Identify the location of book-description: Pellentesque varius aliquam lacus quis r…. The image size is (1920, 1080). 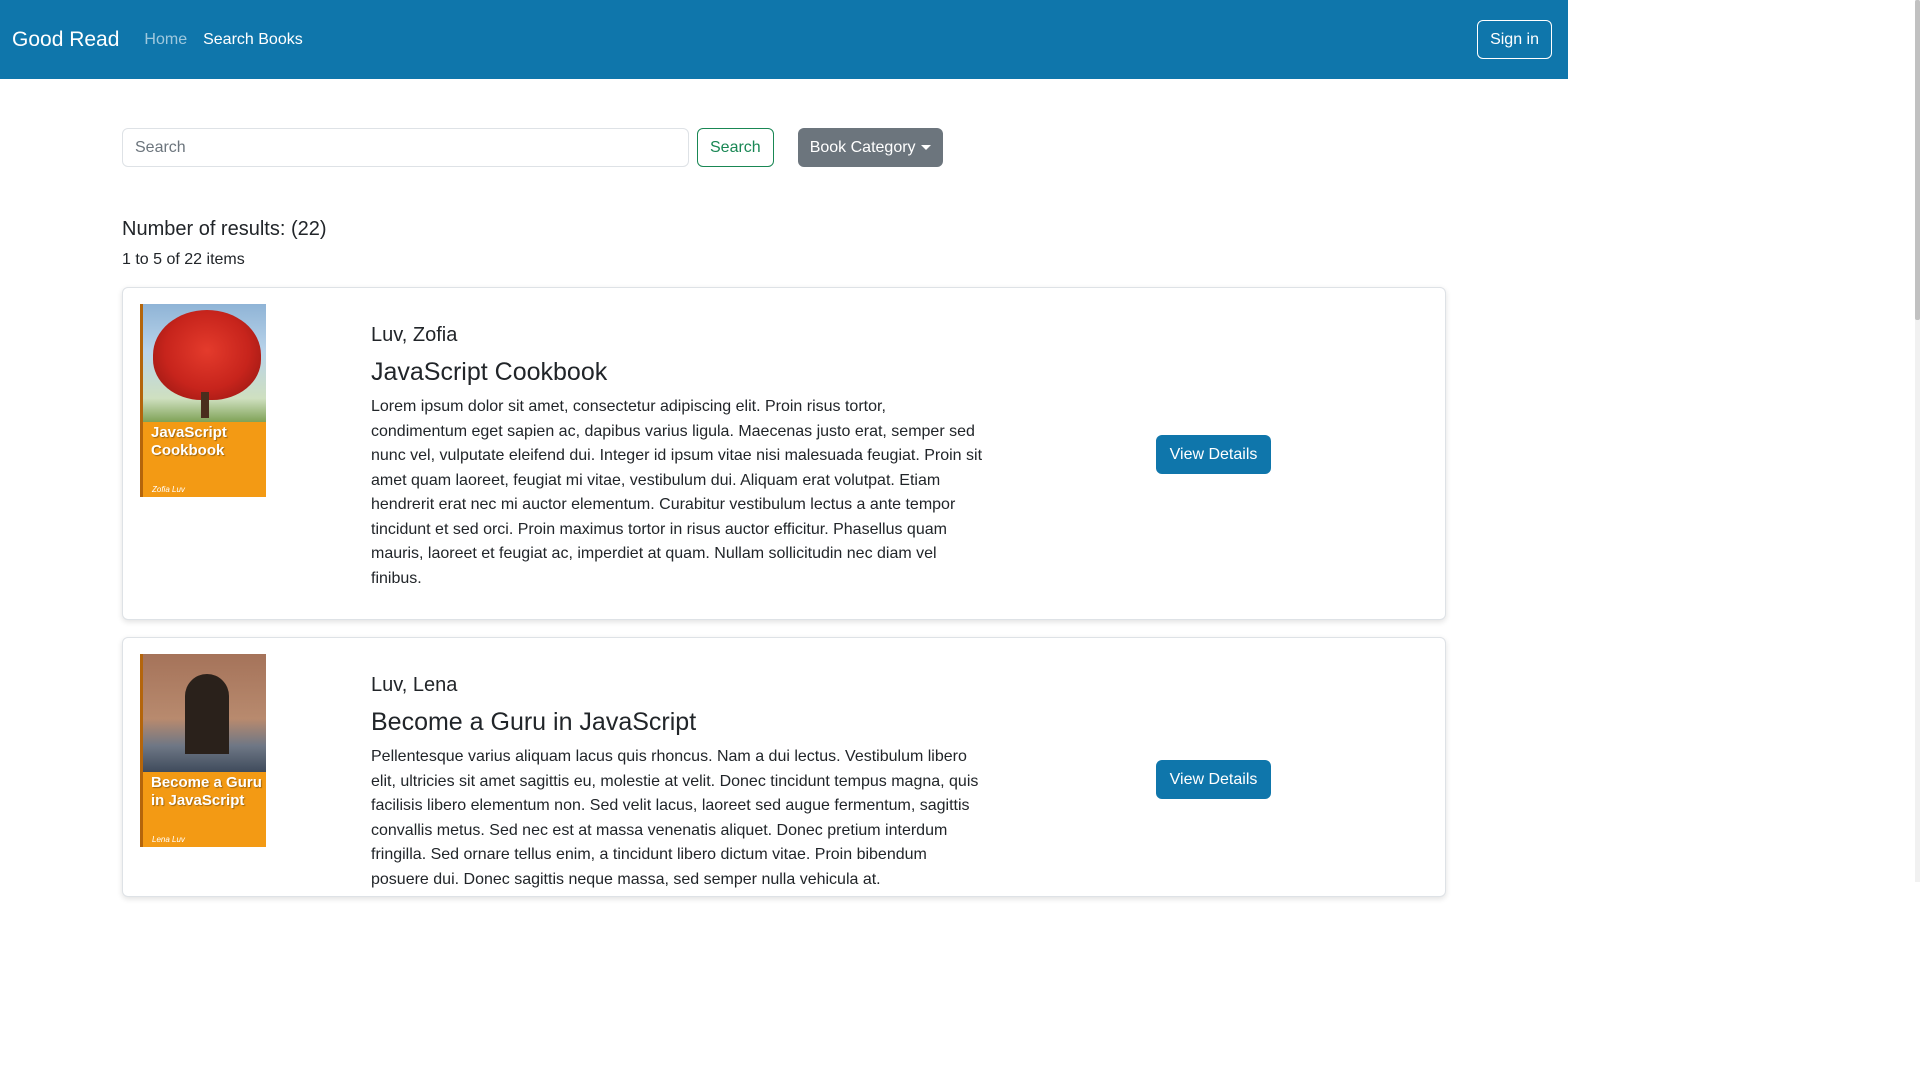
(675, 818).